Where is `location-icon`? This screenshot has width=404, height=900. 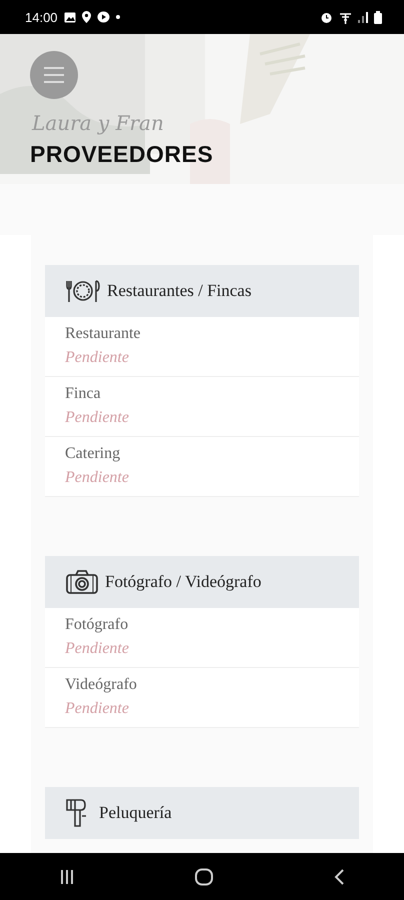
location-icon is located at coordinates (86, 17).